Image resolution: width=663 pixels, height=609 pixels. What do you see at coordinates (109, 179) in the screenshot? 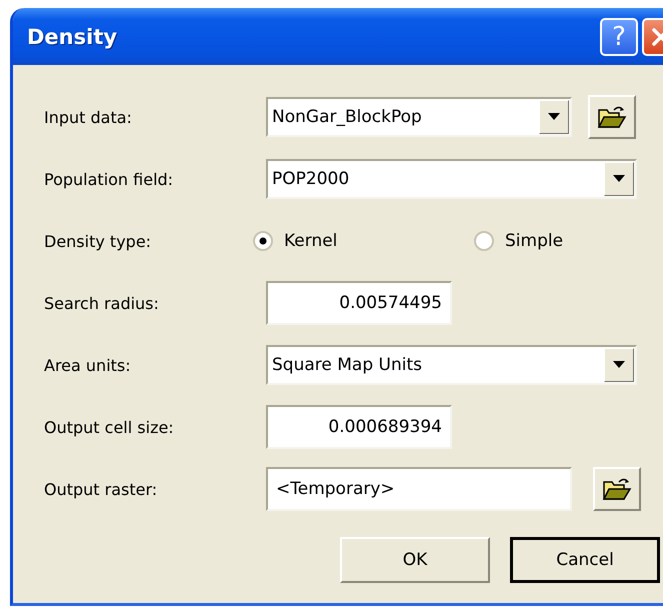
I see `field-label: Population field:` at bounding box center [109, 179].